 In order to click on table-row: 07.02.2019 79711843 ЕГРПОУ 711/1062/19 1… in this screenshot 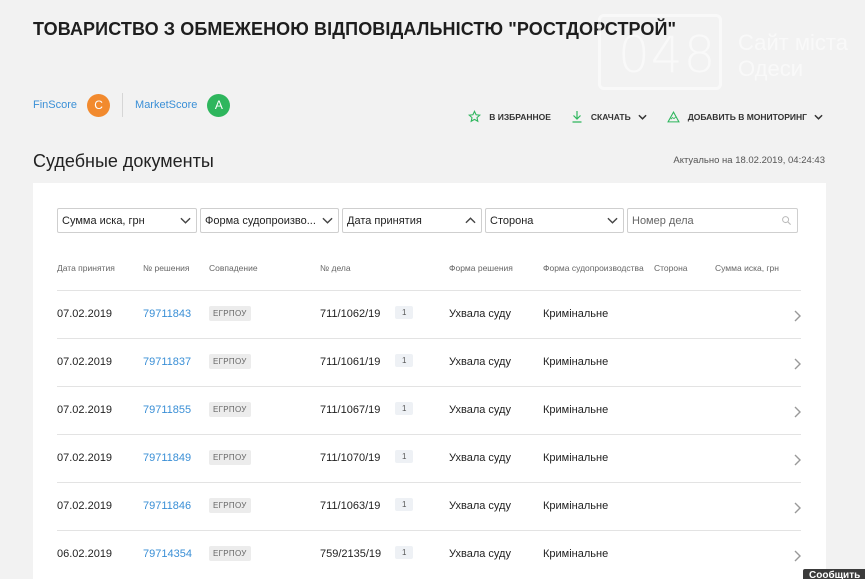, I will do `click(429, 314)`.